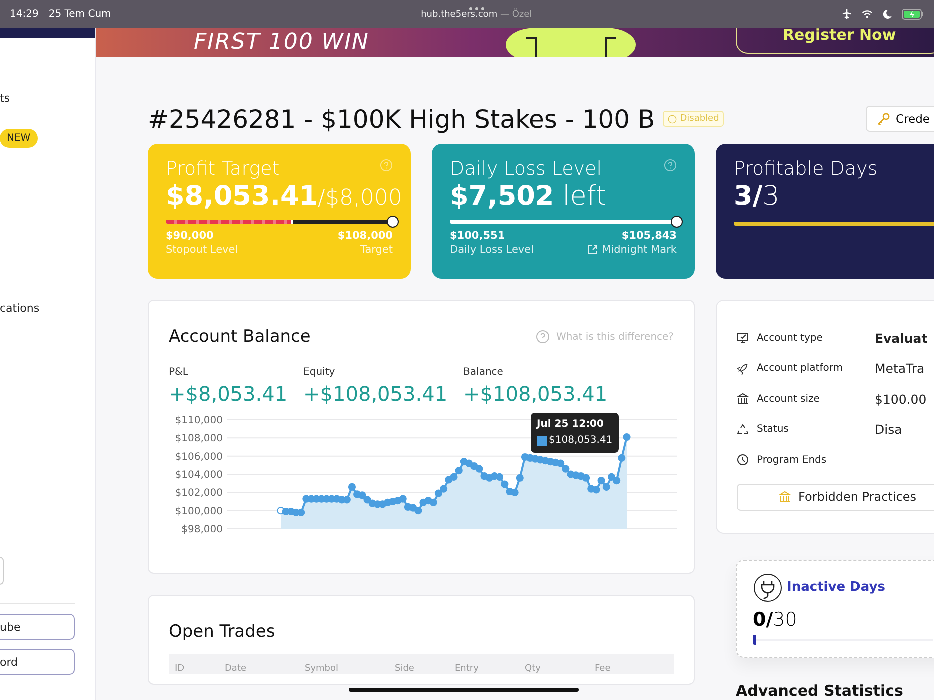 This screenshot has height=700, width=934. Describe the element at coordinates (365, 237) in the screenshot. I see `range-value: $108,000` at that location.